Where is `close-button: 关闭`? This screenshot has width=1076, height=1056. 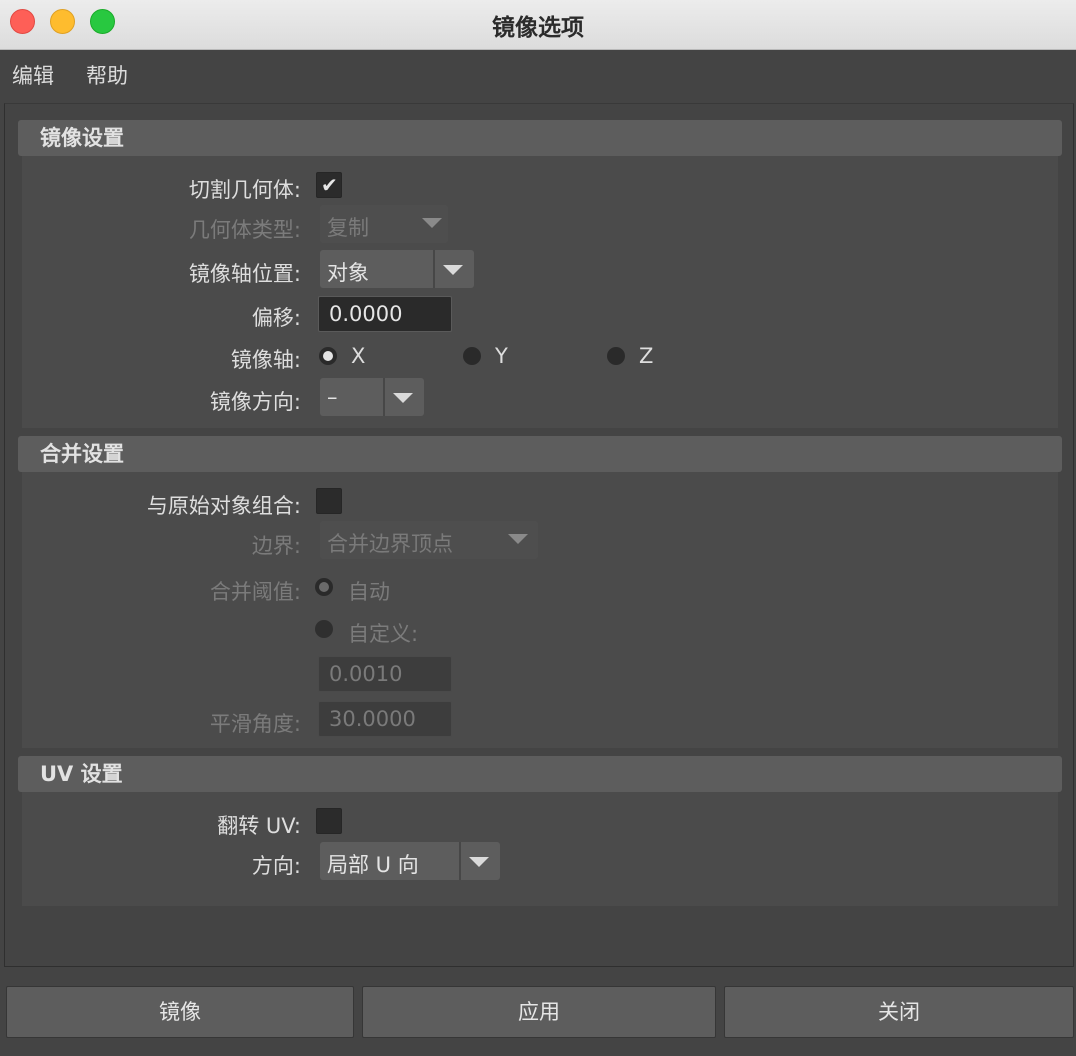
close-button: 关闭 is located at coordinates (899, 1012).